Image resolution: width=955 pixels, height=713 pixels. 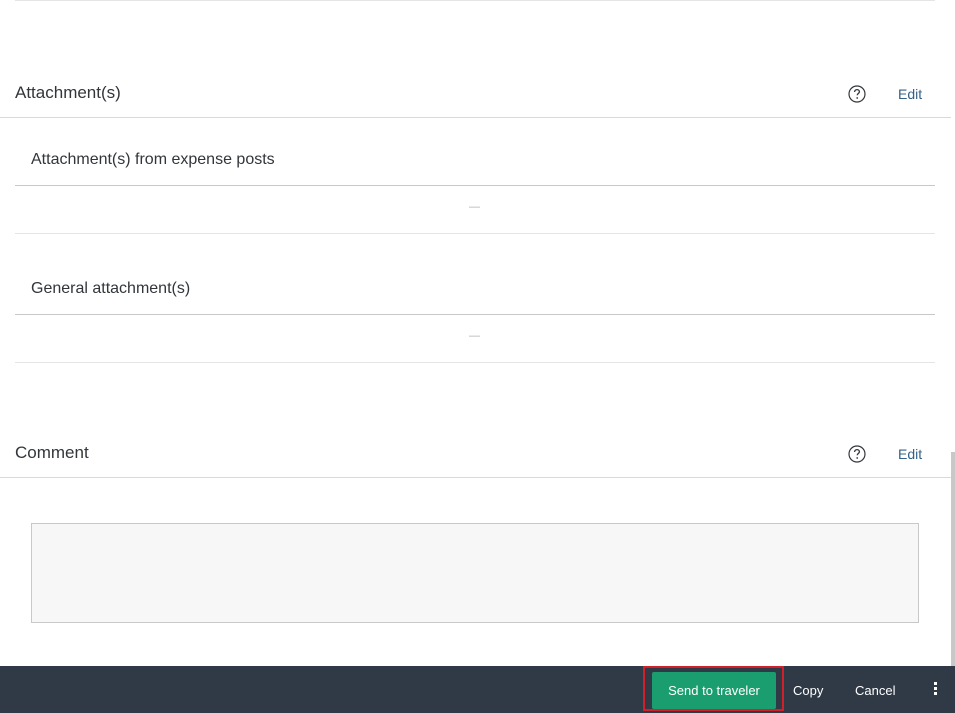 I want to click on expense-posts-attachments-title: Attachment(s) from expense posts, so click(x=153, y=159).